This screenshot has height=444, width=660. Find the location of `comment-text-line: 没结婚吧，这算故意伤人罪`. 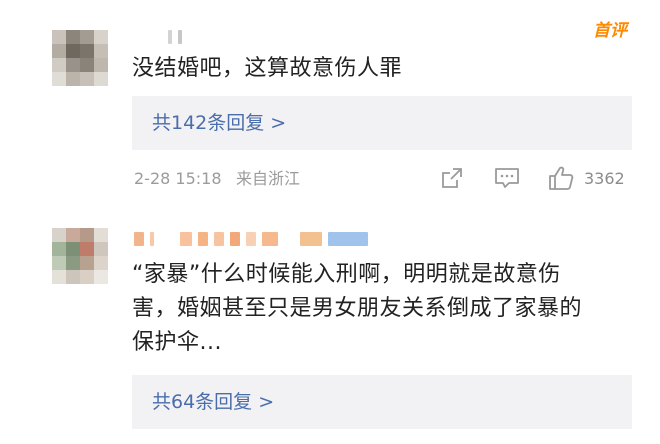

comment-text-line: 没结婚吧，这算故意伤人罪 is located at coordinates (267, 68).